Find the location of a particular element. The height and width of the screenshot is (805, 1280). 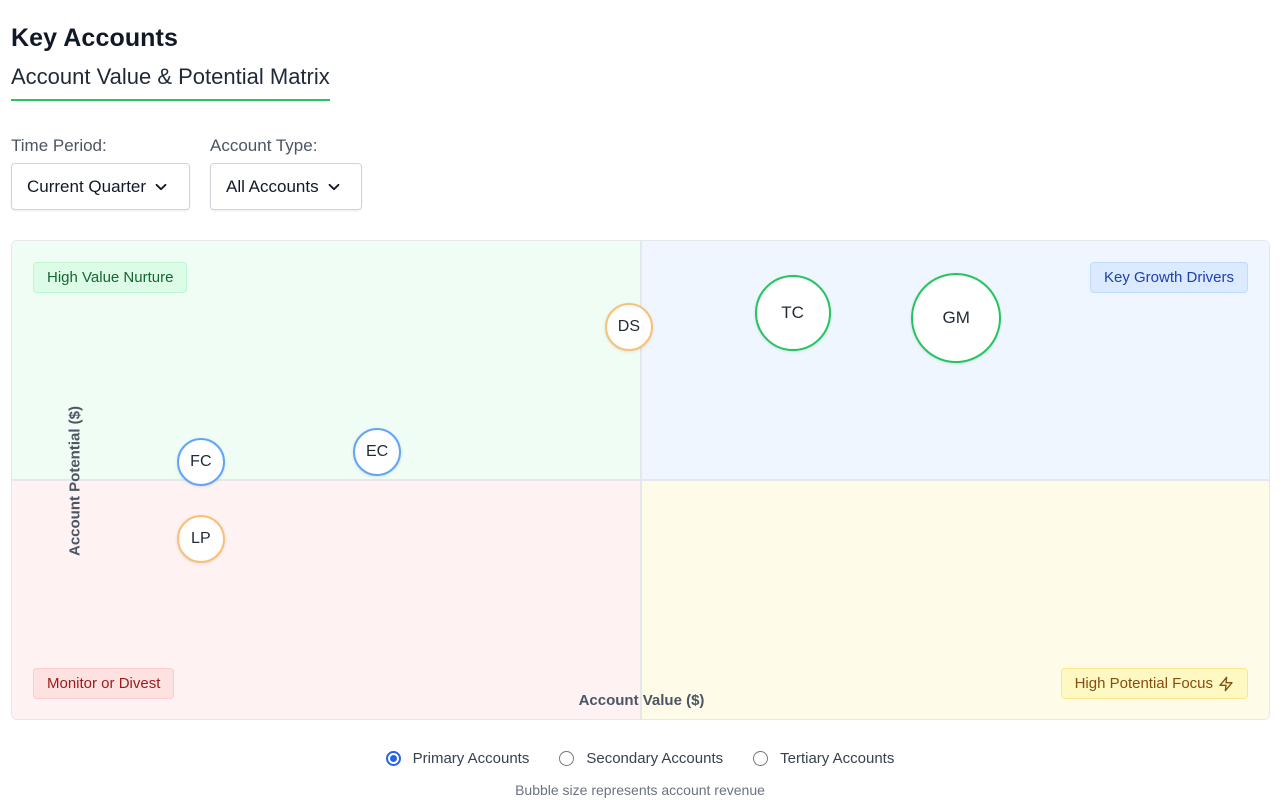

account-bubble-lp: LP is located at coordinates (200, 538).